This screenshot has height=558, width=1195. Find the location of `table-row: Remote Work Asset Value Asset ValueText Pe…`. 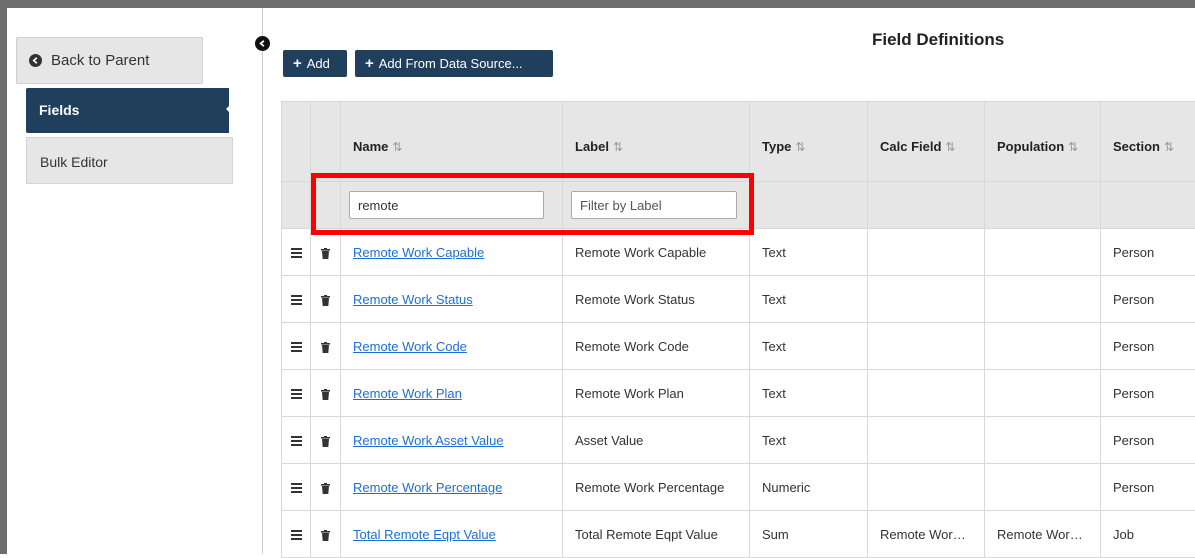

table-row: Remote Work Asset Value Asset ValueText Pe… is located at coordinates (738, 440).